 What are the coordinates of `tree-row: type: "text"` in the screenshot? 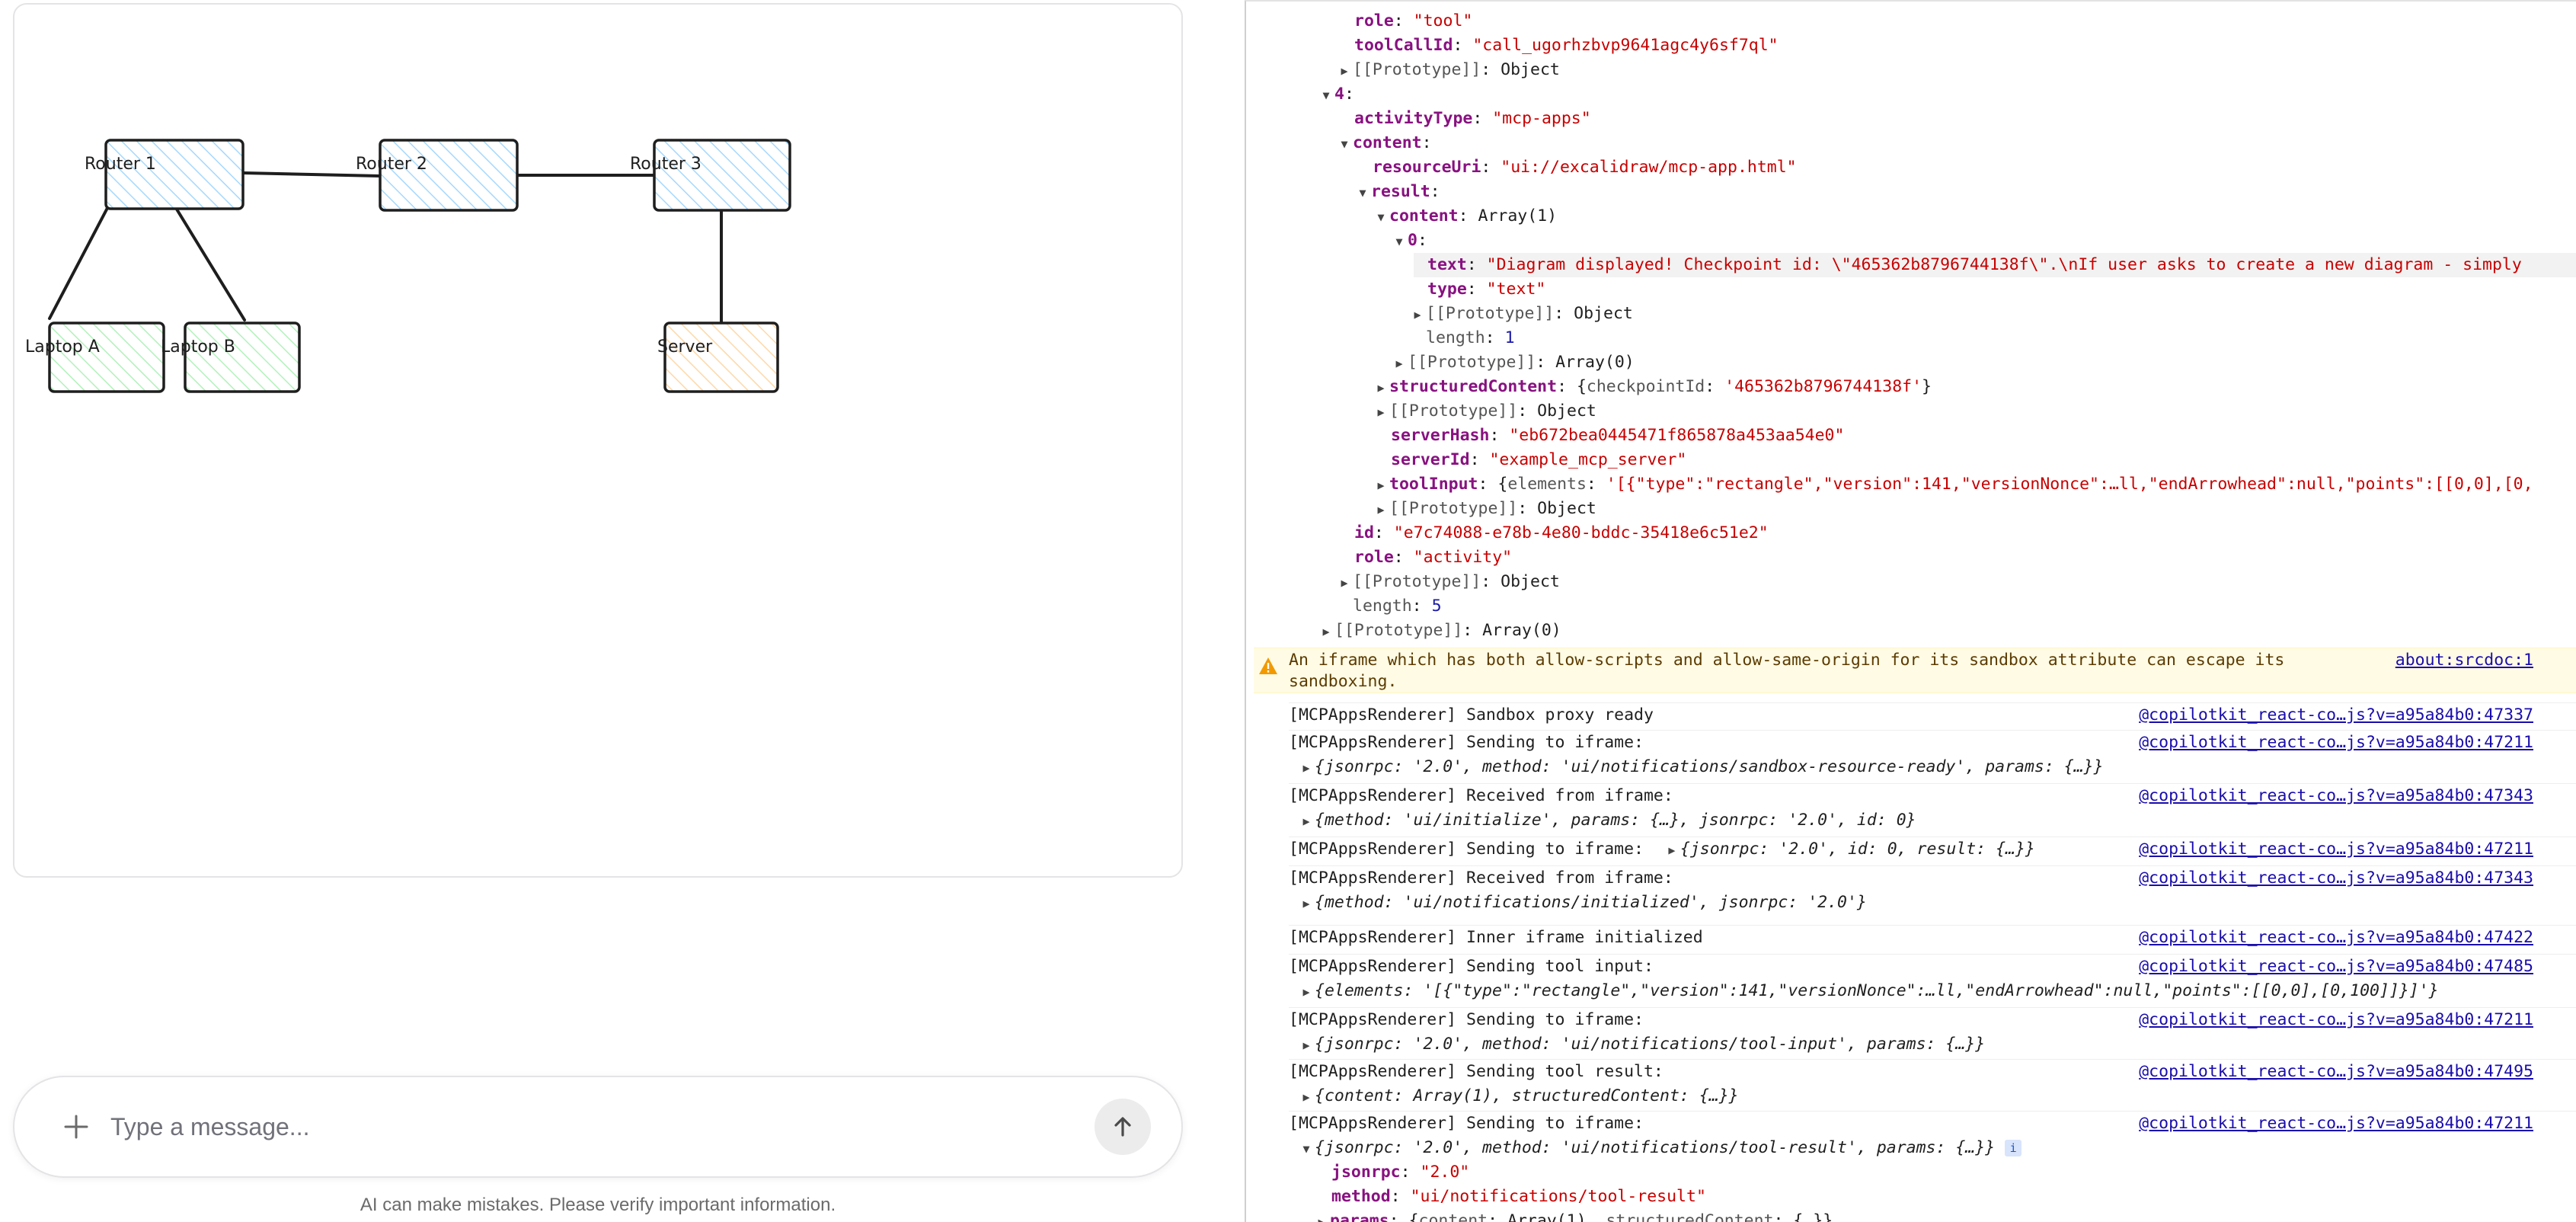 It's located at (1486, 289).